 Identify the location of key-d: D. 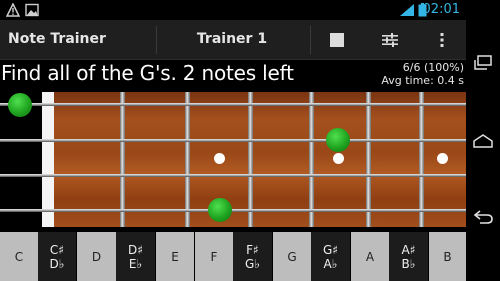
(96, 256).